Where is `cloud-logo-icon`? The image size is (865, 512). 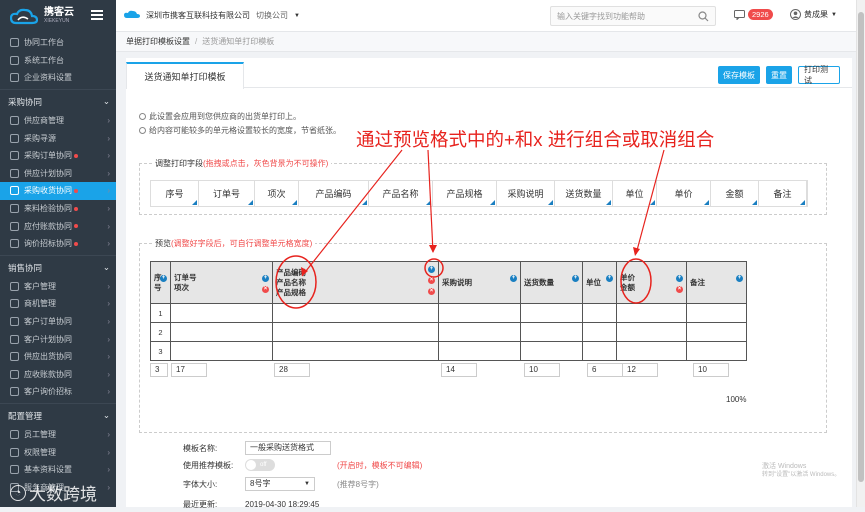
cloud-logo-icon is located at coordinates (24, 17).